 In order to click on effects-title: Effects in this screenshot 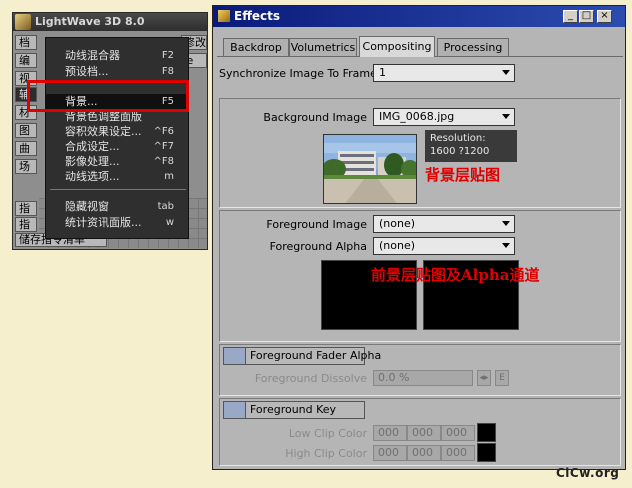, I will do `click(257, 16)`.